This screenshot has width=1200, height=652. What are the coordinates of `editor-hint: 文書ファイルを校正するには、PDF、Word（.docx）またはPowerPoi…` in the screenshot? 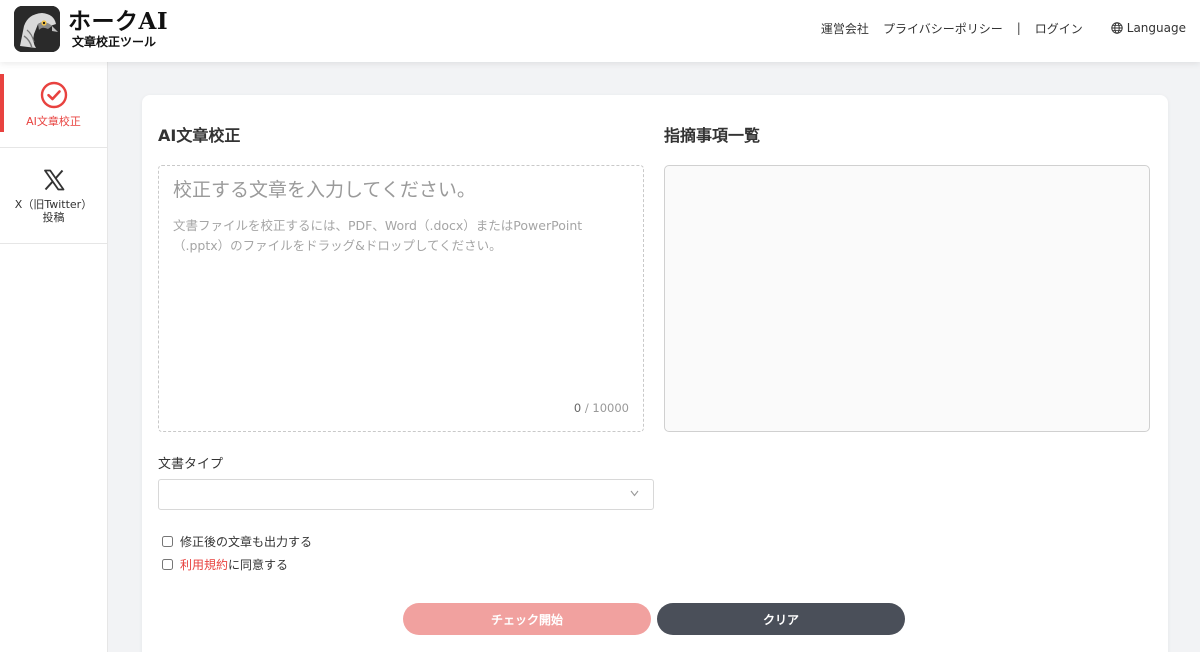 It's located at (378, 235).